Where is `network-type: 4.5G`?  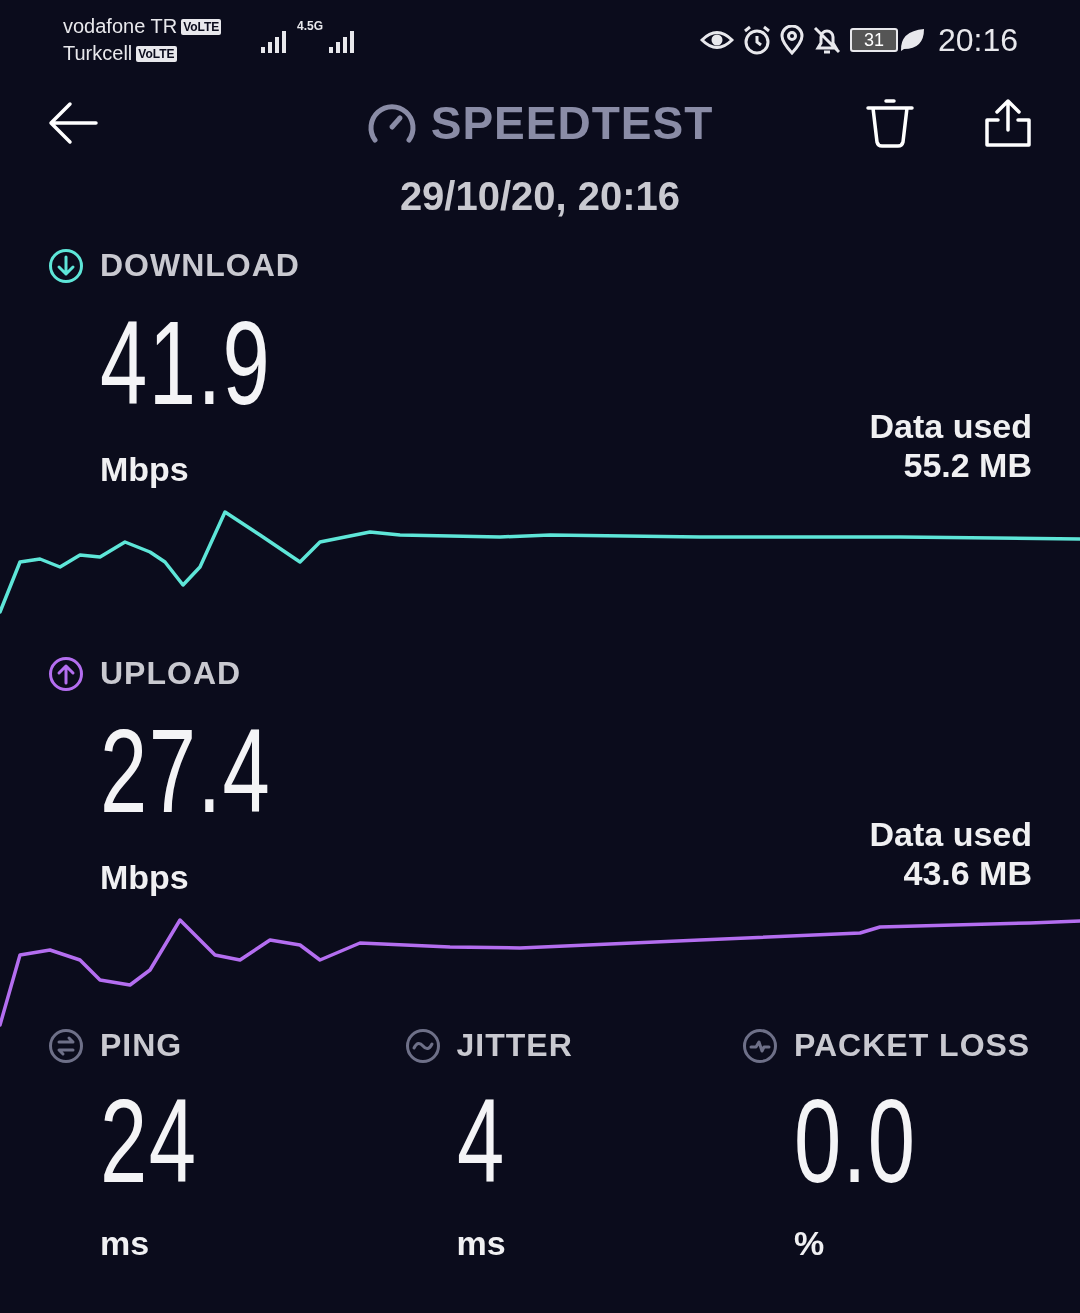
network-type: 4.5G is located at coordinates (310, 26).